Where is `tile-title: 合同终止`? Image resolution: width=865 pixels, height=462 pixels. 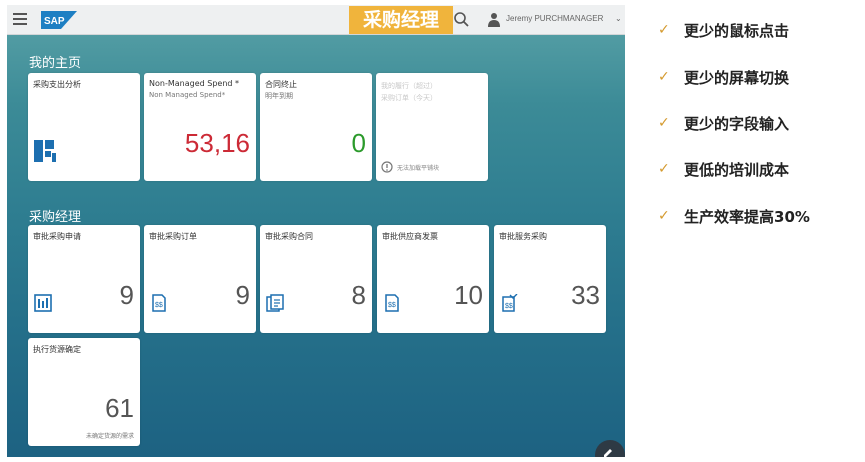 tile-title: 合同终止 is located at coordinates (281, 84).